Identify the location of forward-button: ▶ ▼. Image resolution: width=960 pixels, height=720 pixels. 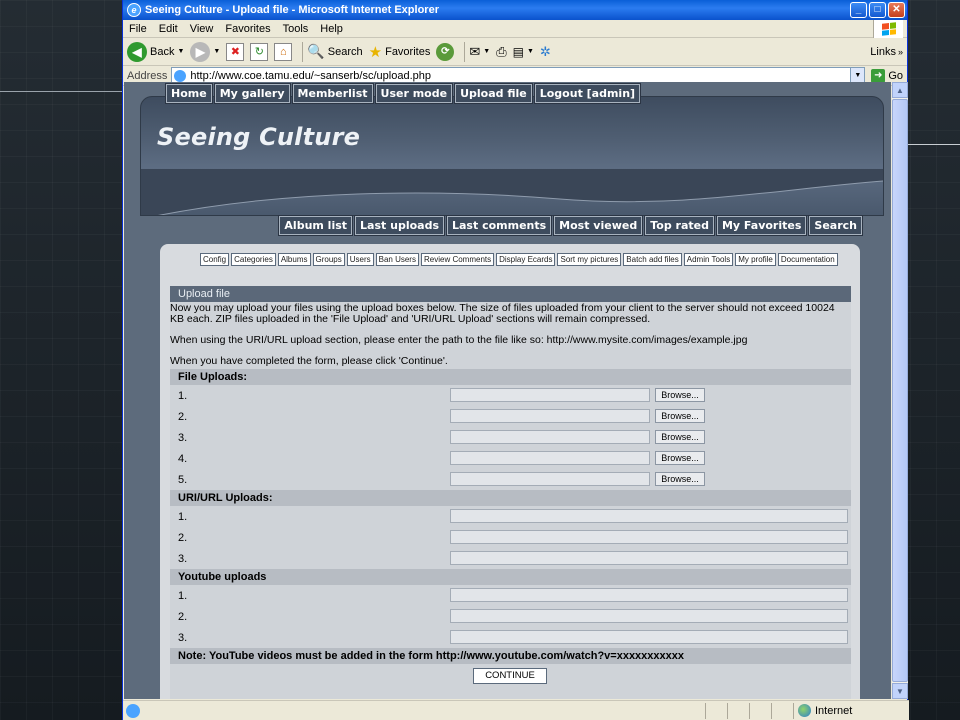
(205, 51).